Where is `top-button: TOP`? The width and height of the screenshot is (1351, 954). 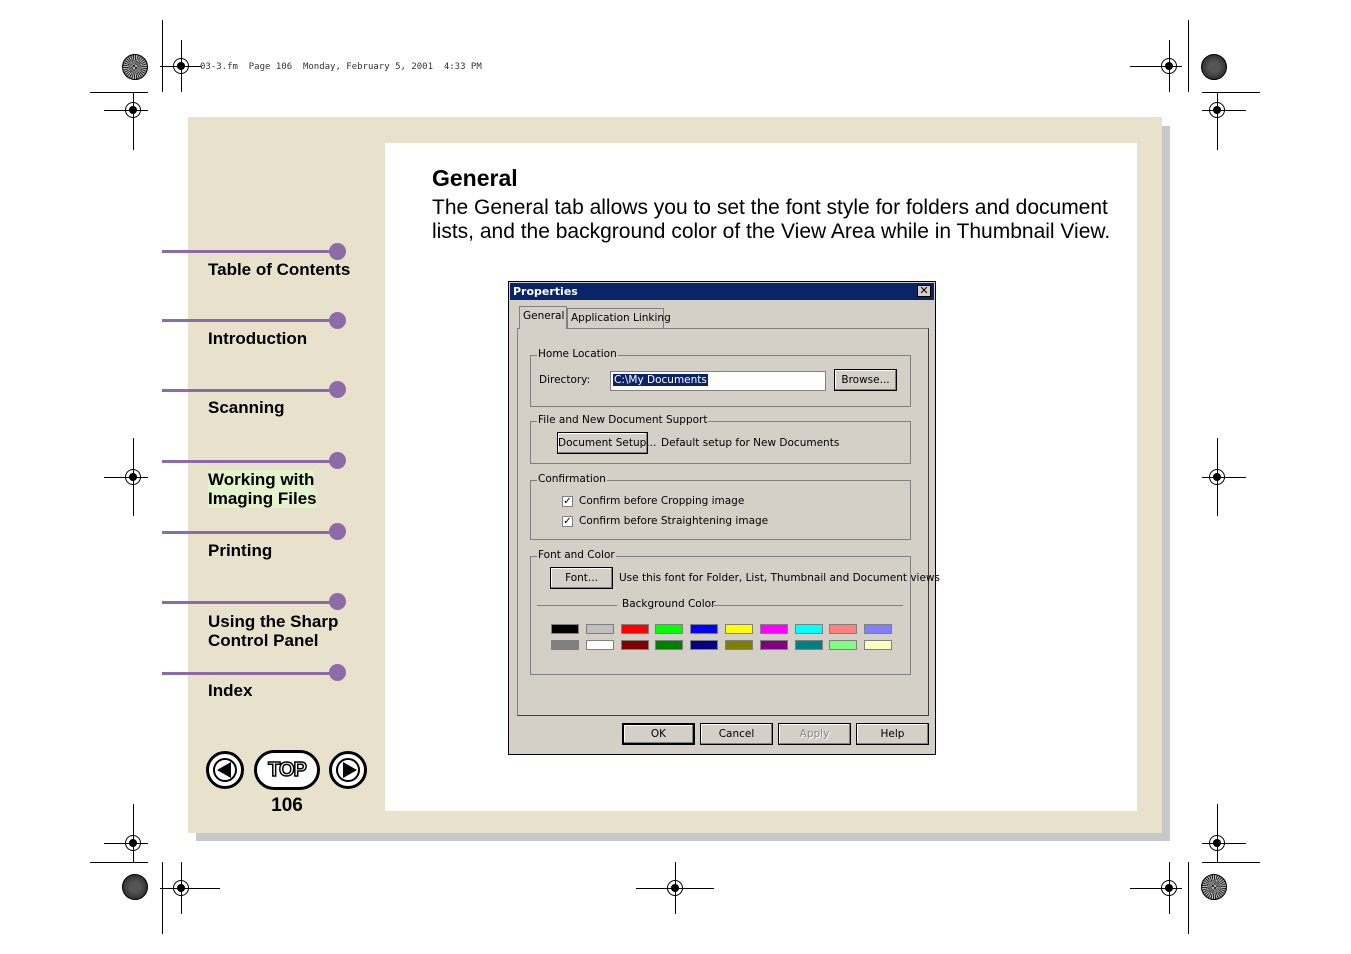
top-button: TOP is located at coordinates (287, 770).